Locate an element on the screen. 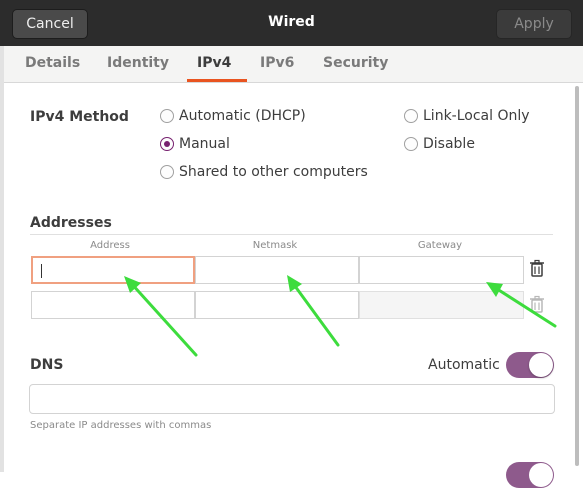  radio-link-local-label: Link-Local Only is located at coordinates (476, 116).